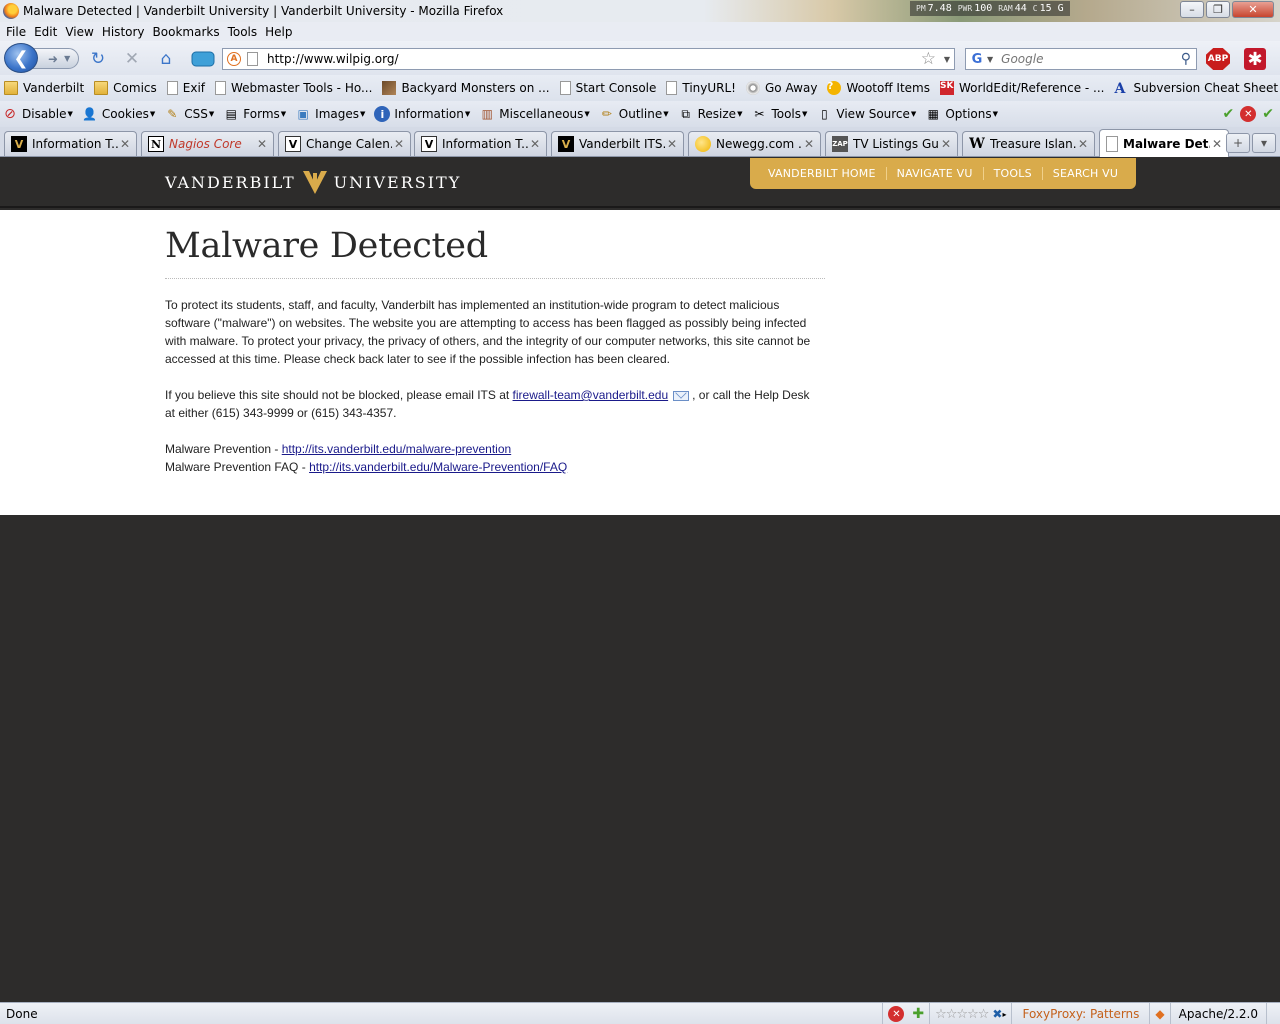  Describe the element at coordinates (255, 114) in the screenshot. I see `dev-forms-menu: ▤ Forms ▼` at that location.